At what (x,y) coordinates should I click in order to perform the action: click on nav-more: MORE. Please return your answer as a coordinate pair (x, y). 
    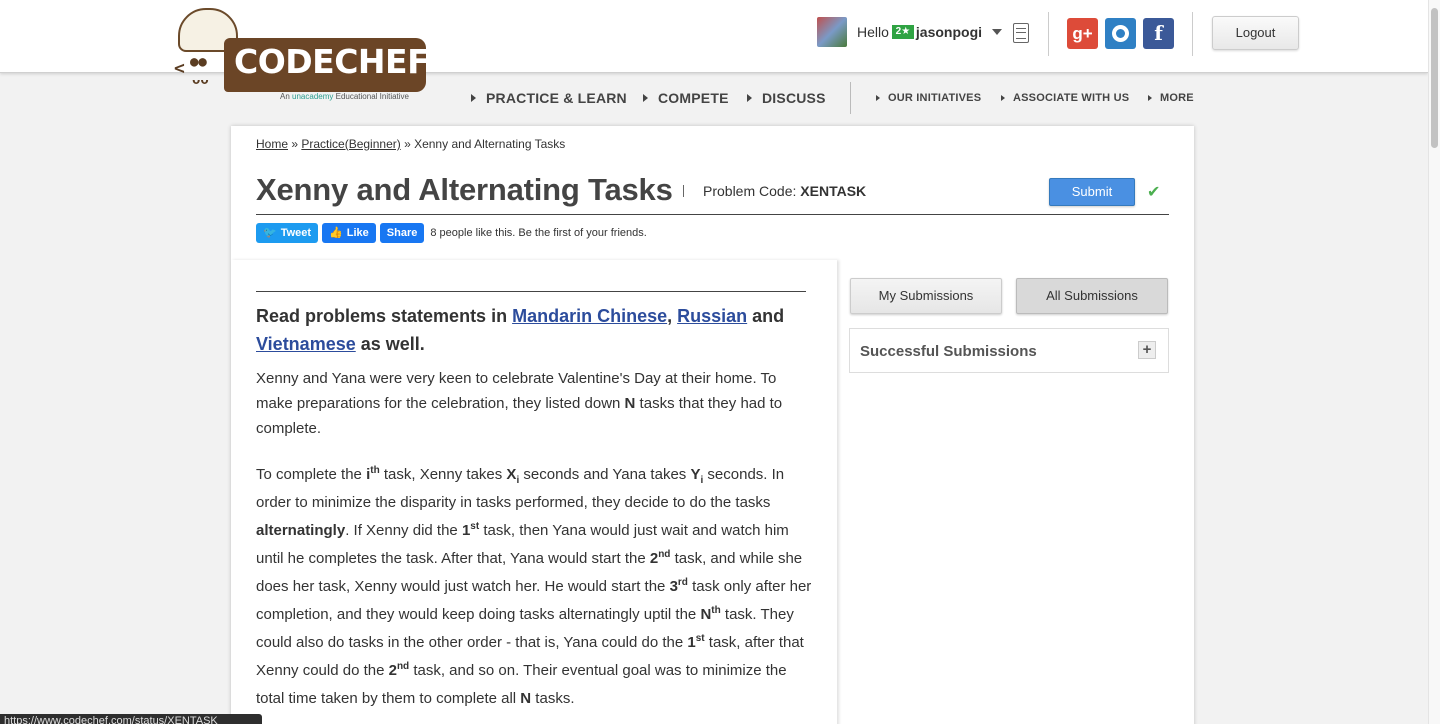
    Looking at the image, I should click on (1171, 98).